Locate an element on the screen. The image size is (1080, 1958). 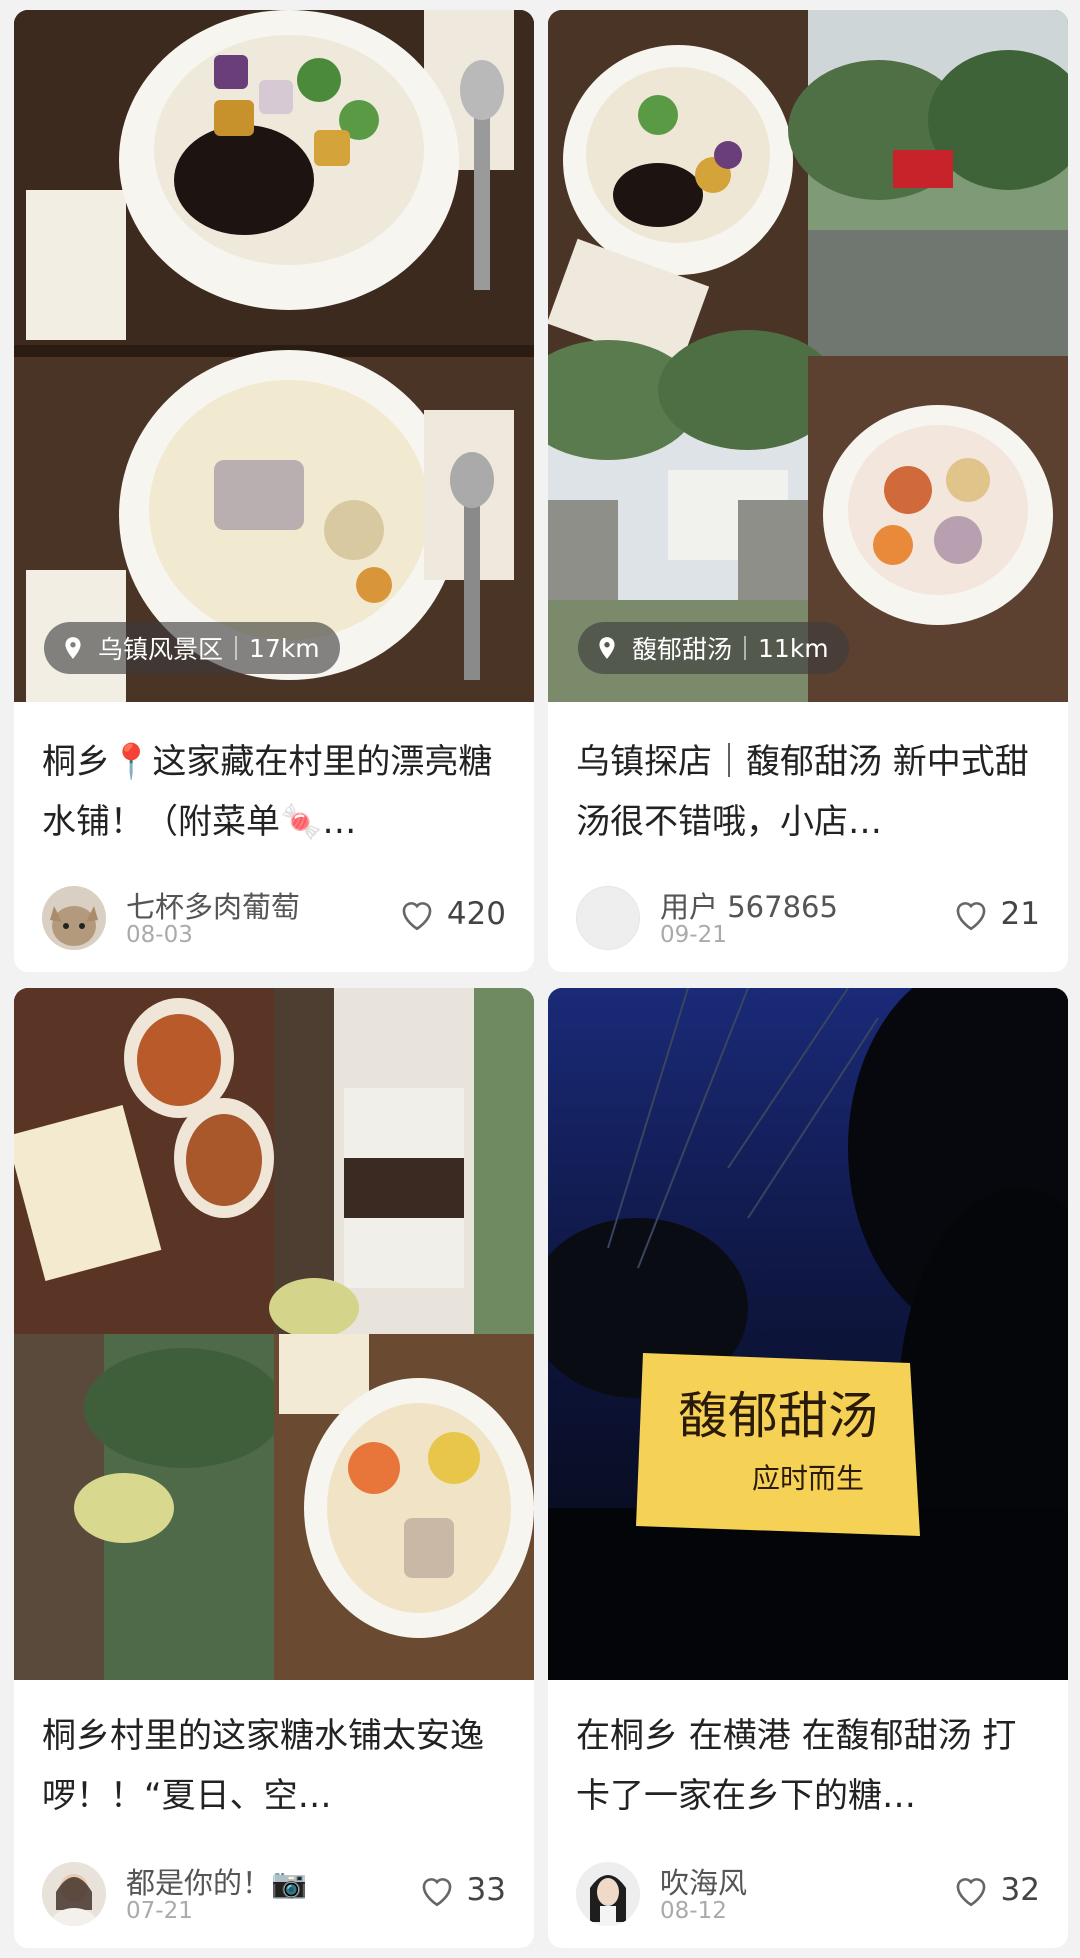
location-name: 乌镇风景区 is located at coordinates (161, 649).